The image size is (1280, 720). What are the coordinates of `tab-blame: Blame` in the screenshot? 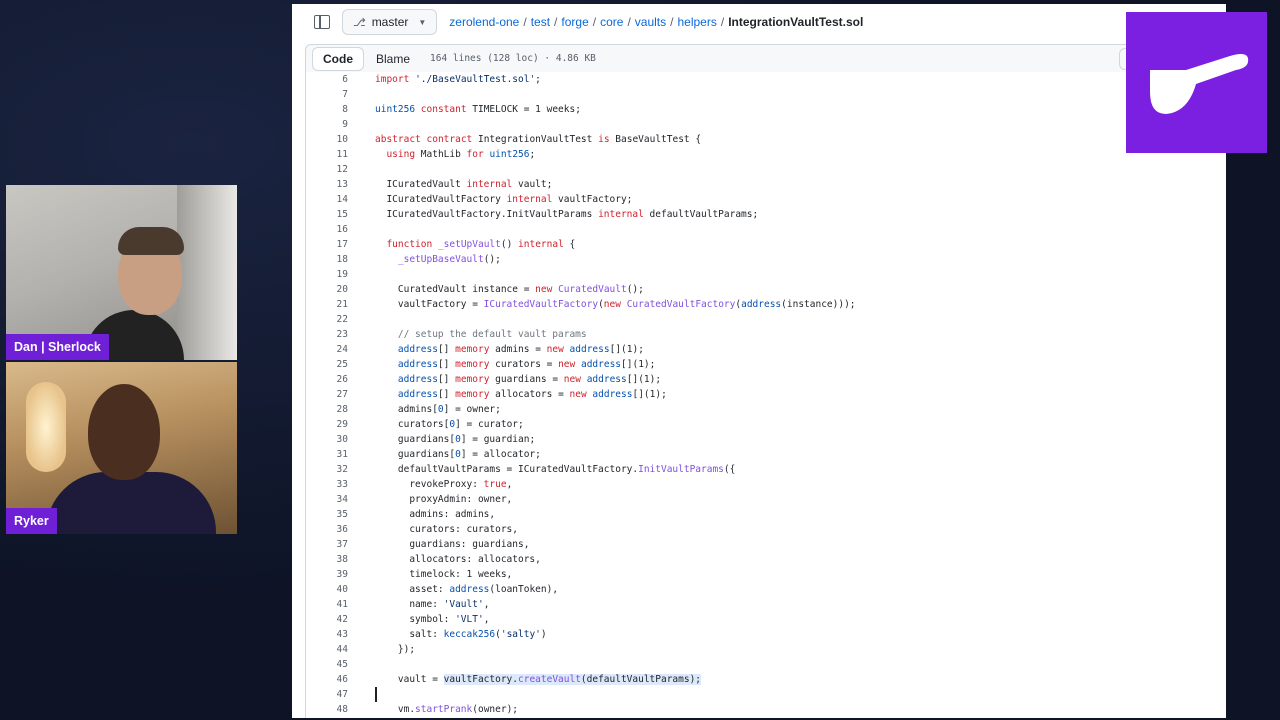 It's located at (393, 59).